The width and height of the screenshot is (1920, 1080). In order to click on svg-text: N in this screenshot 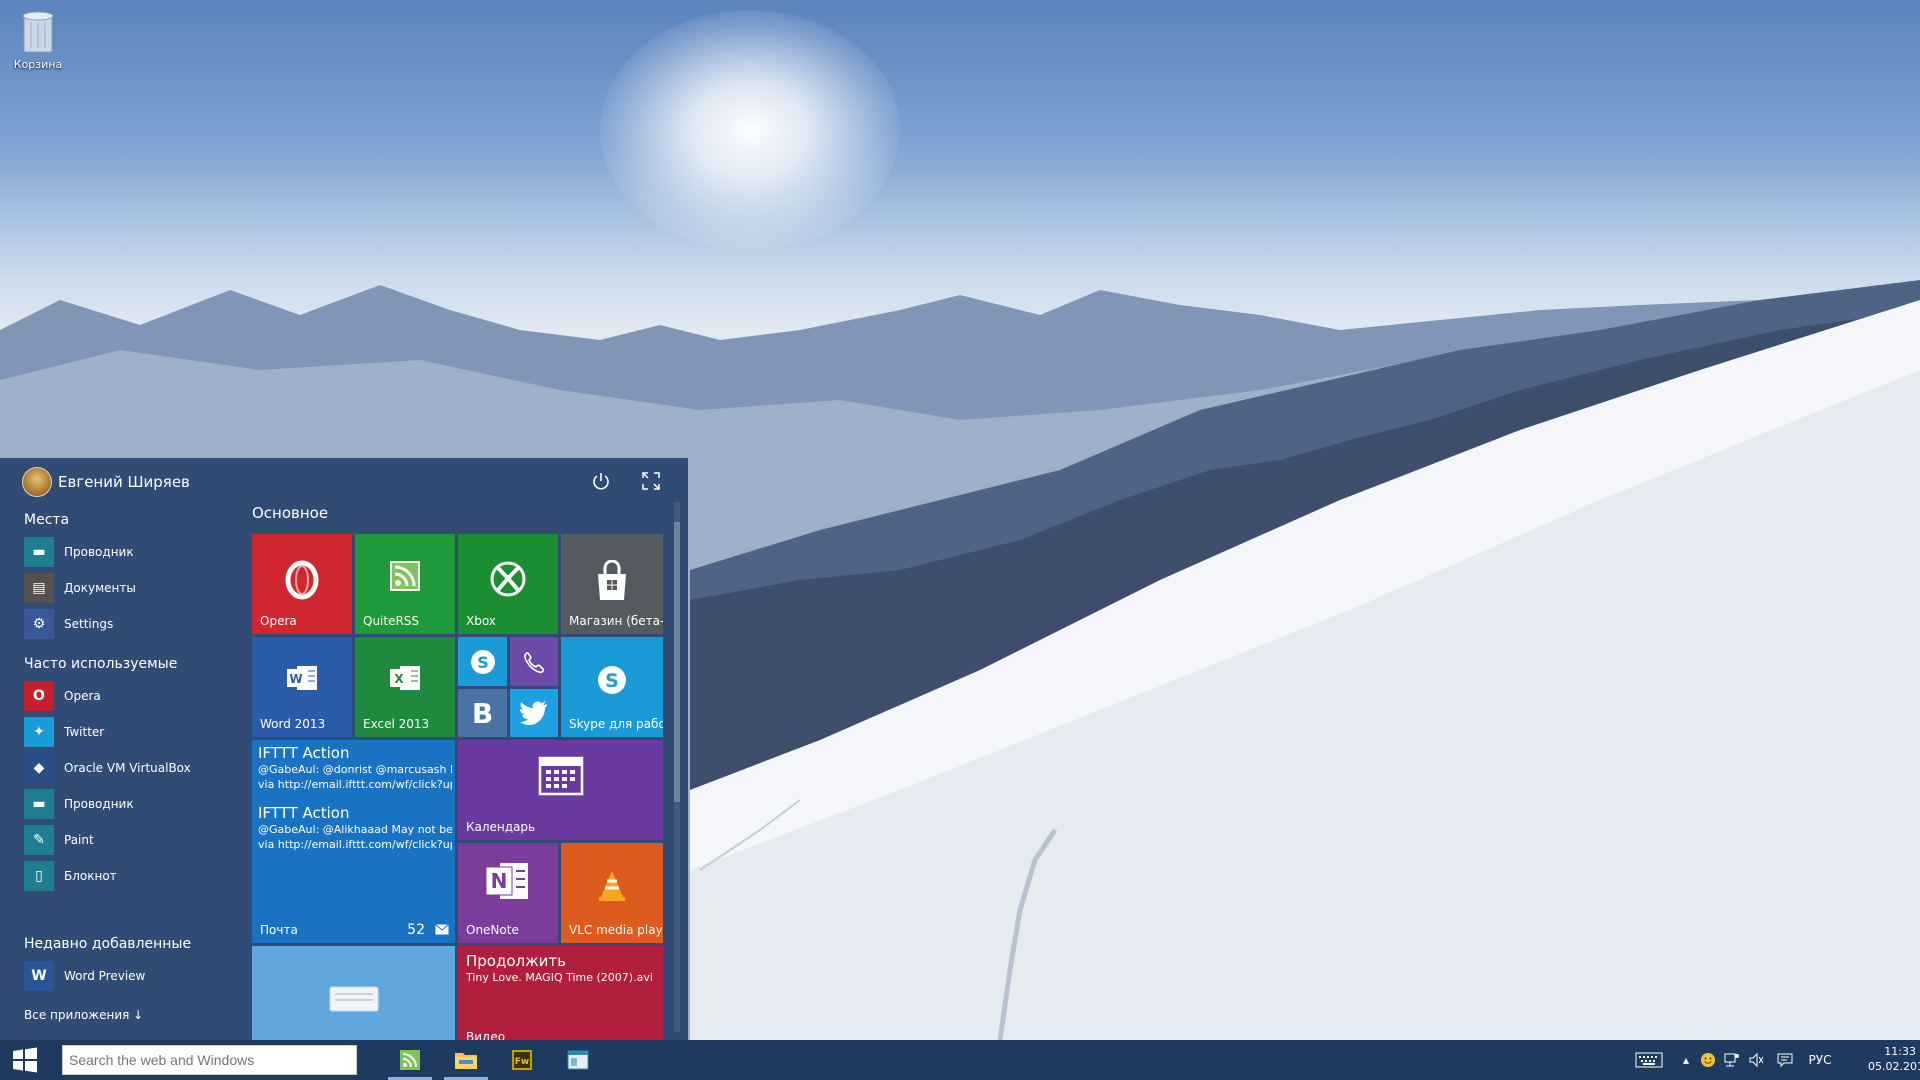, I will do `click(499, 881)`.